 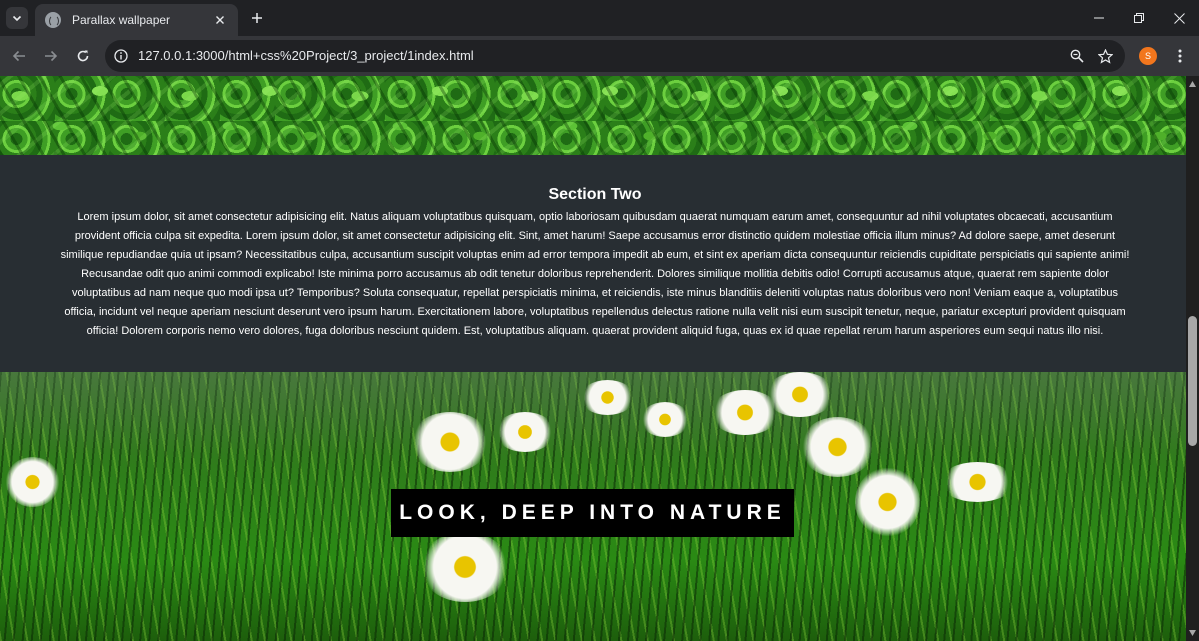 I want to click on zoom-button, so click(x=1077, y=56).